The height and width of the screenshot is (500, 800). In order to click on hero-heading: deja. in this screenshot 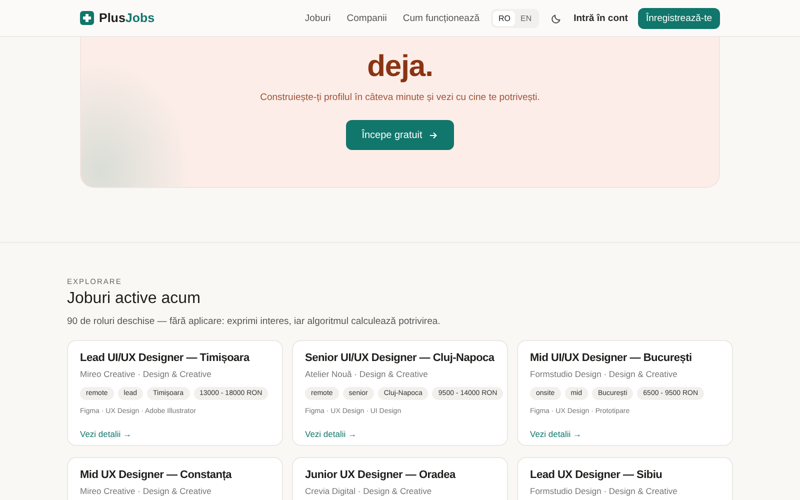, I will do `click(400, 67)`.